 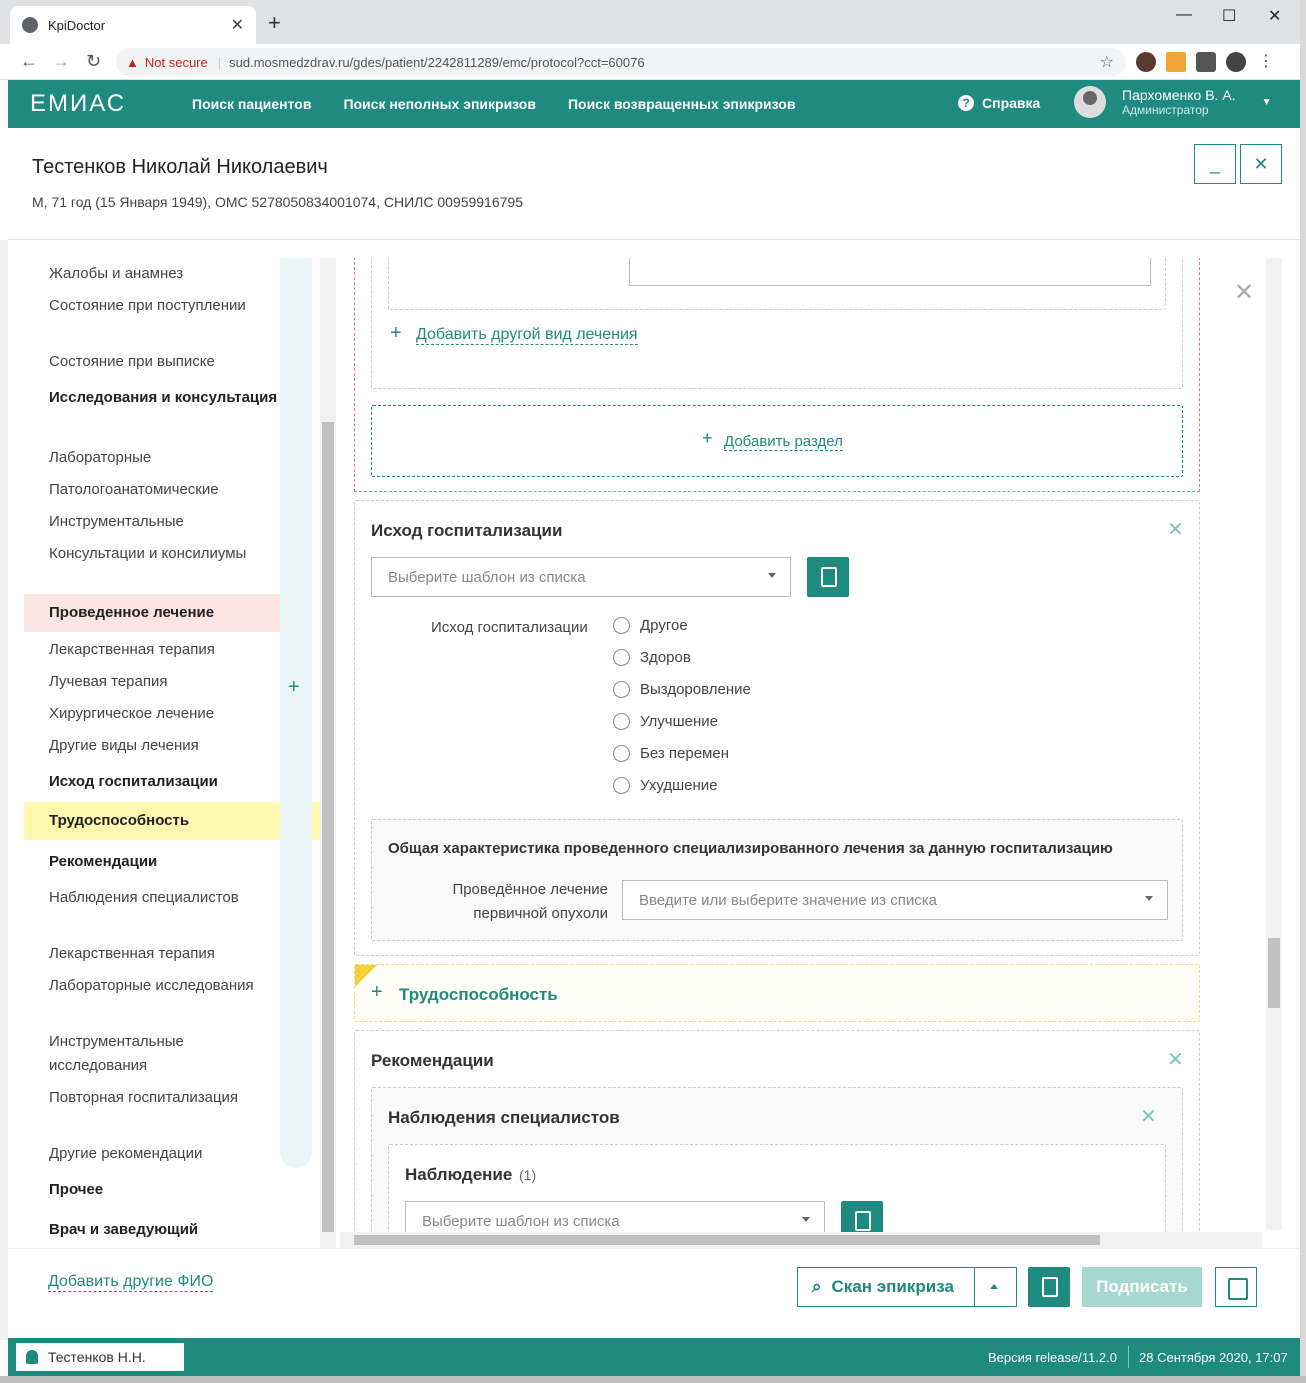 I want to click on avatar, so click(x=1090, y=102).